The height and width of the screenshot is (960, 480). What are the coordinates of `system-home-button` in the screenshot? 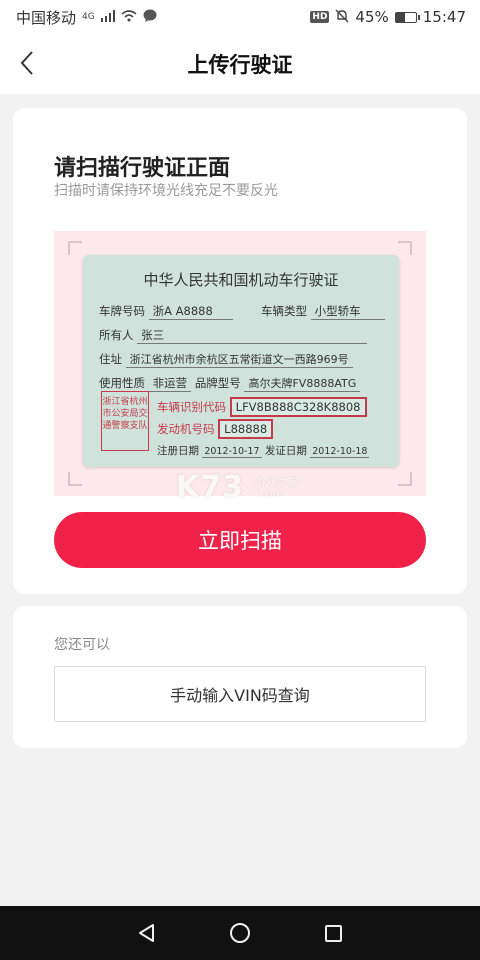 It's located at (240, 933).